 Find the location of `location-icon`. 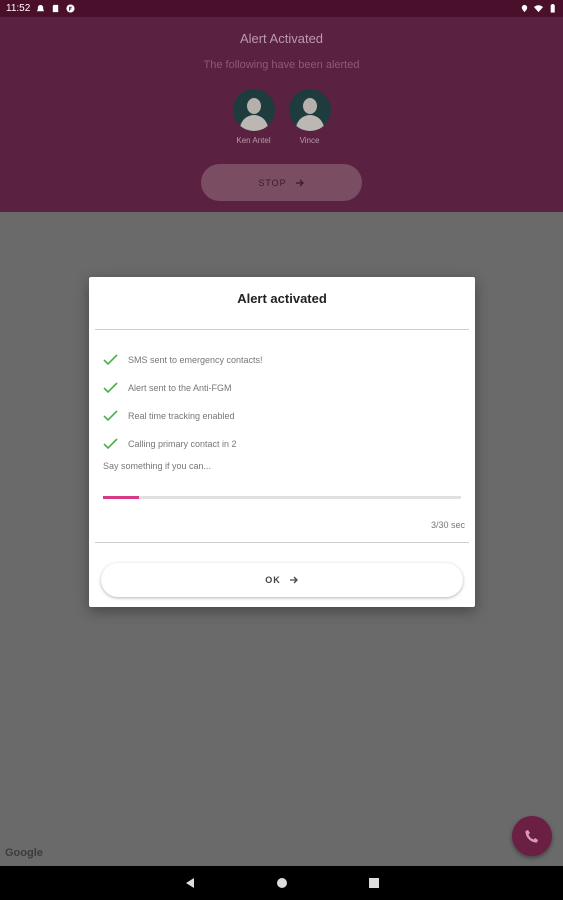

location-icon is located at coordinates (524, 8).